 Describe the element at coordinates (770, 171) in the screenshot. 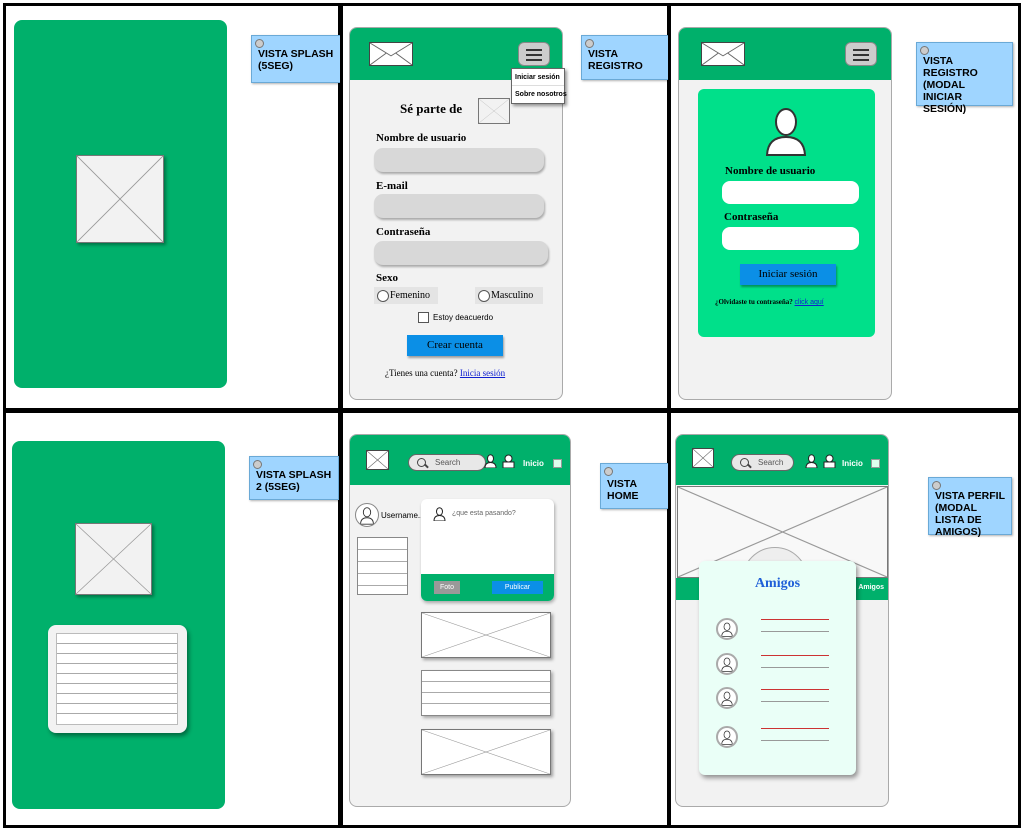

I see `modal-username-label: Nombre de usuario` at that location.